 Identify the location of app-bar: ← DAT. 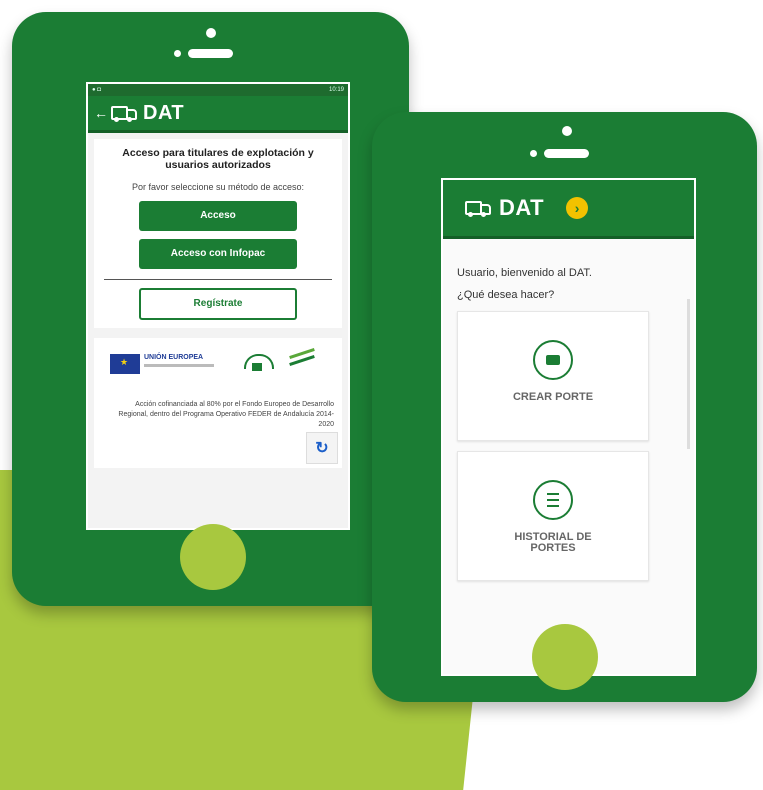
(218, 114).